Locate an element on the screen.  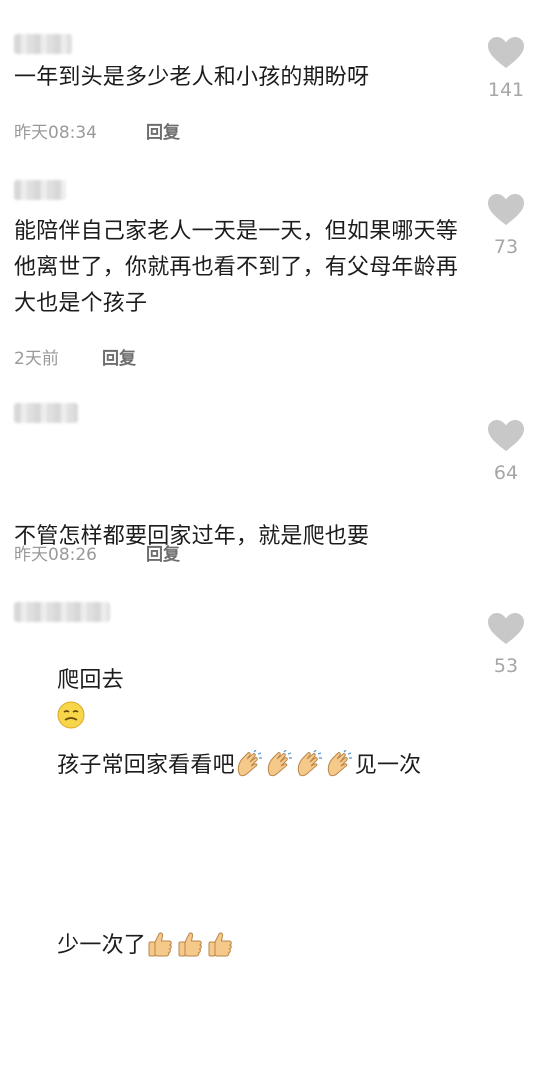
comment-meta: 2天前 回复 is located at coordinates (75, 356).